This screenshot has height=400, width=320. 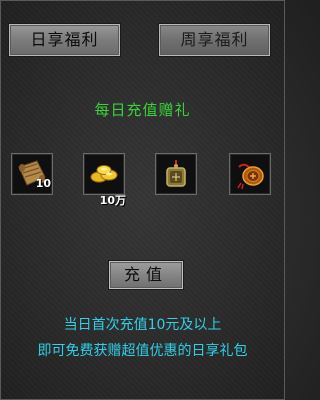 What do you see at coordinates (142, 325) in the screenshot?
I see `description-line-1: 当日首次充值10元及以上` at bounding box center [142, 325].